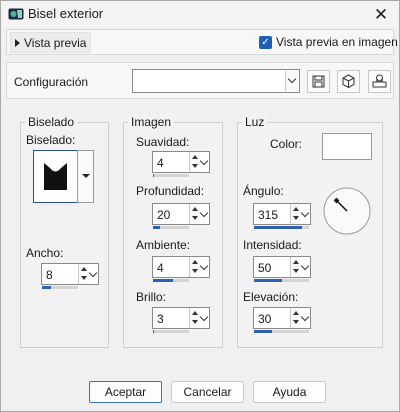 The height and width of the screenshot is (412, 400). I want to click on intensidad-slider-fill, so click(268, 280).